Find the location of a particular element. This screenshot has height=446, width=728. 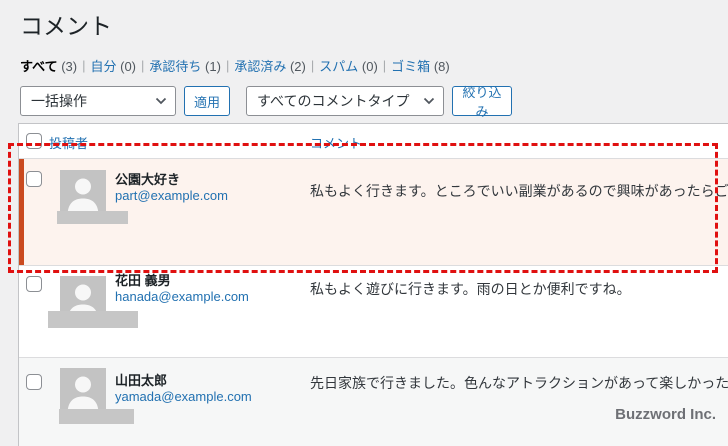

column-header-comment: コメント is located at coordinates (336, 142).